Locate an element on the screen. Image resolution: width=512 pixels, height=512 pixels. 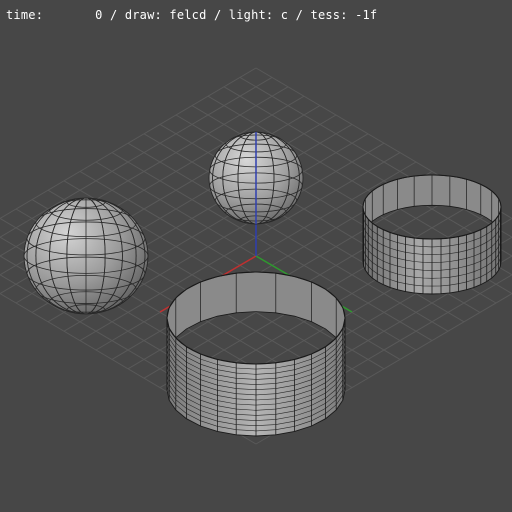
draw-label: draw: is located at coordinates (143, 15).